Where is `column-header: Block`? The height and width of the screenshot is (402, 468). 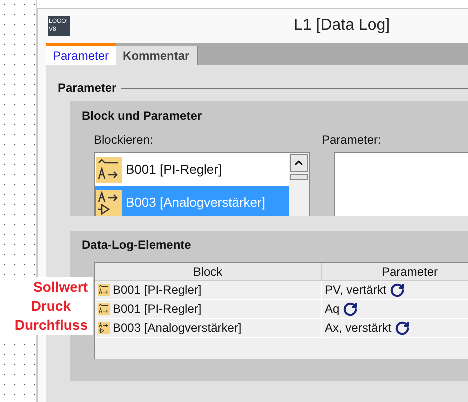
column-header: Block is located at coordinates (208, 271).